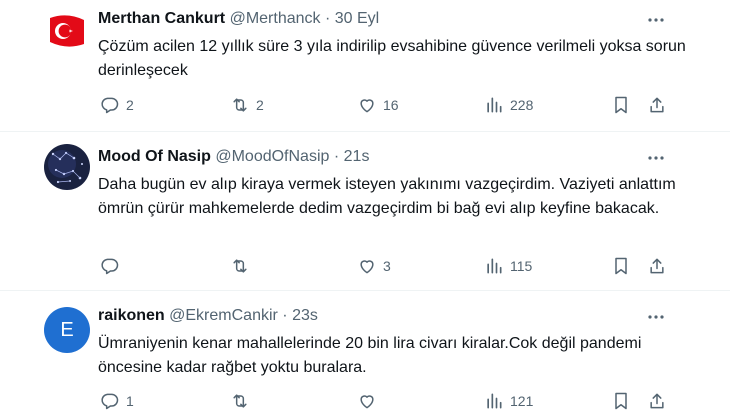  I want to click on reply-count: 2, so click(130, 105).